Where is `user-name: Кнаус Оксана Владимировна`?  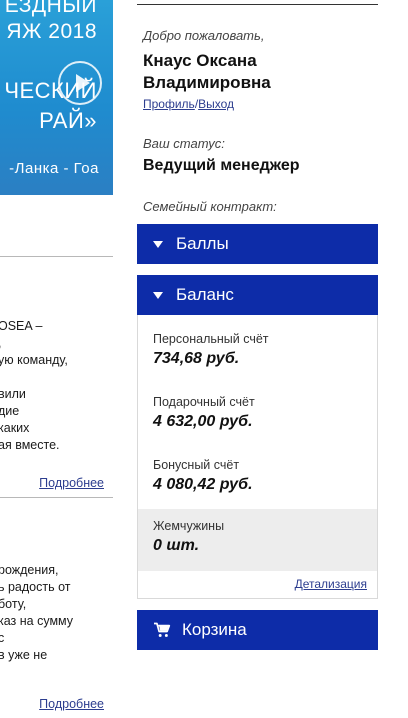 user-name: Кнаус Оксана Владимировна is located at coordinates (207, 71).